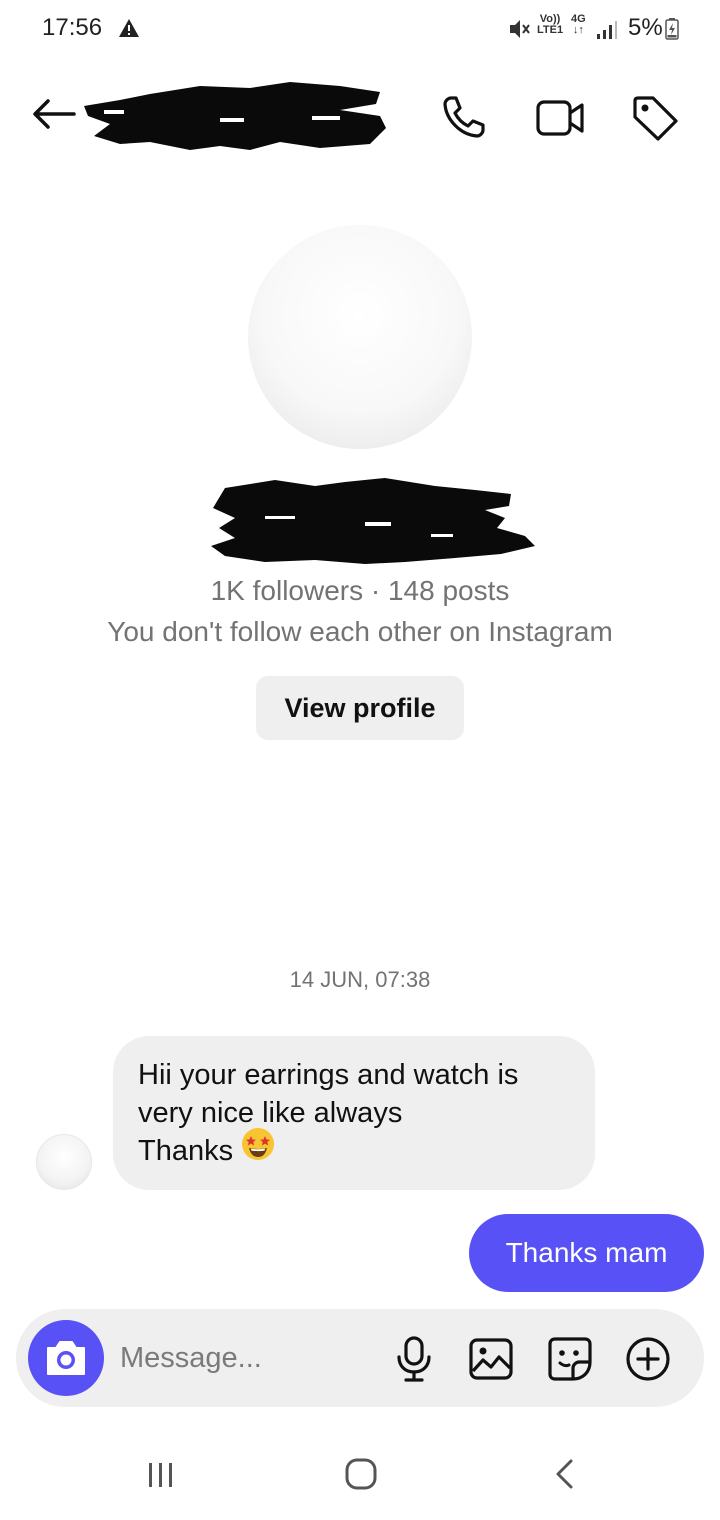  What do you see at coordinates (491, 1361) in the screenshot?
I see `gallery-icon` at bounding box center [491, 1361].